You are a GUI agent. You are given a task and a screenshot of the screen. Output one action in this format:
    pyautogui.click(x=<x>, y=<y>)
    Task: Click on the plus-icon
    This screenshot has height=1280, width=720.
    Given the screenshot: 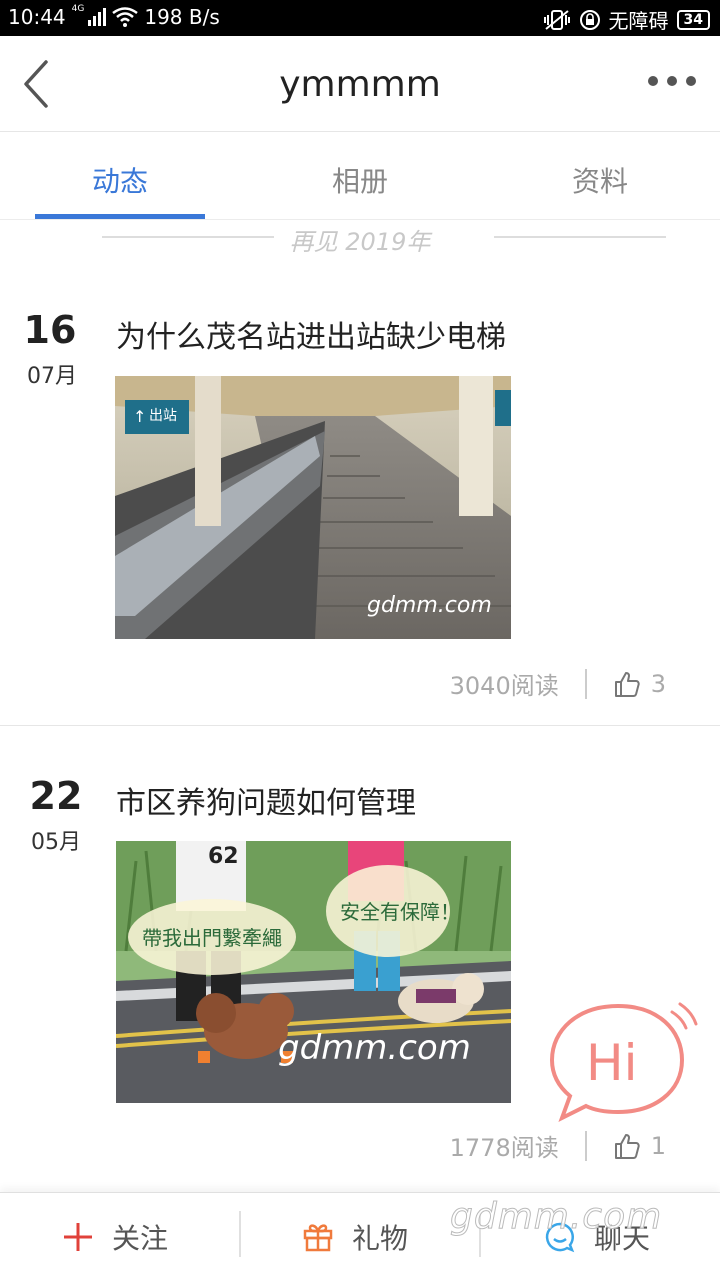 What is the action you would take?
    pyautogui.click(x=78, y=1237)
    